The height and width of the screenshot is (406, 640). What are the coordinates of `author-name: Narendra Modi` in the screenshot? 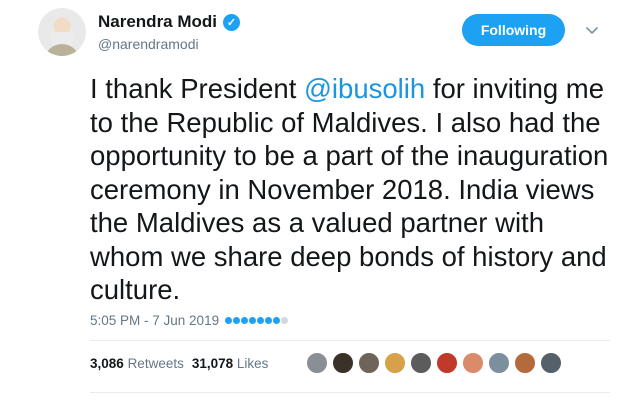 It's located at (157, 22).